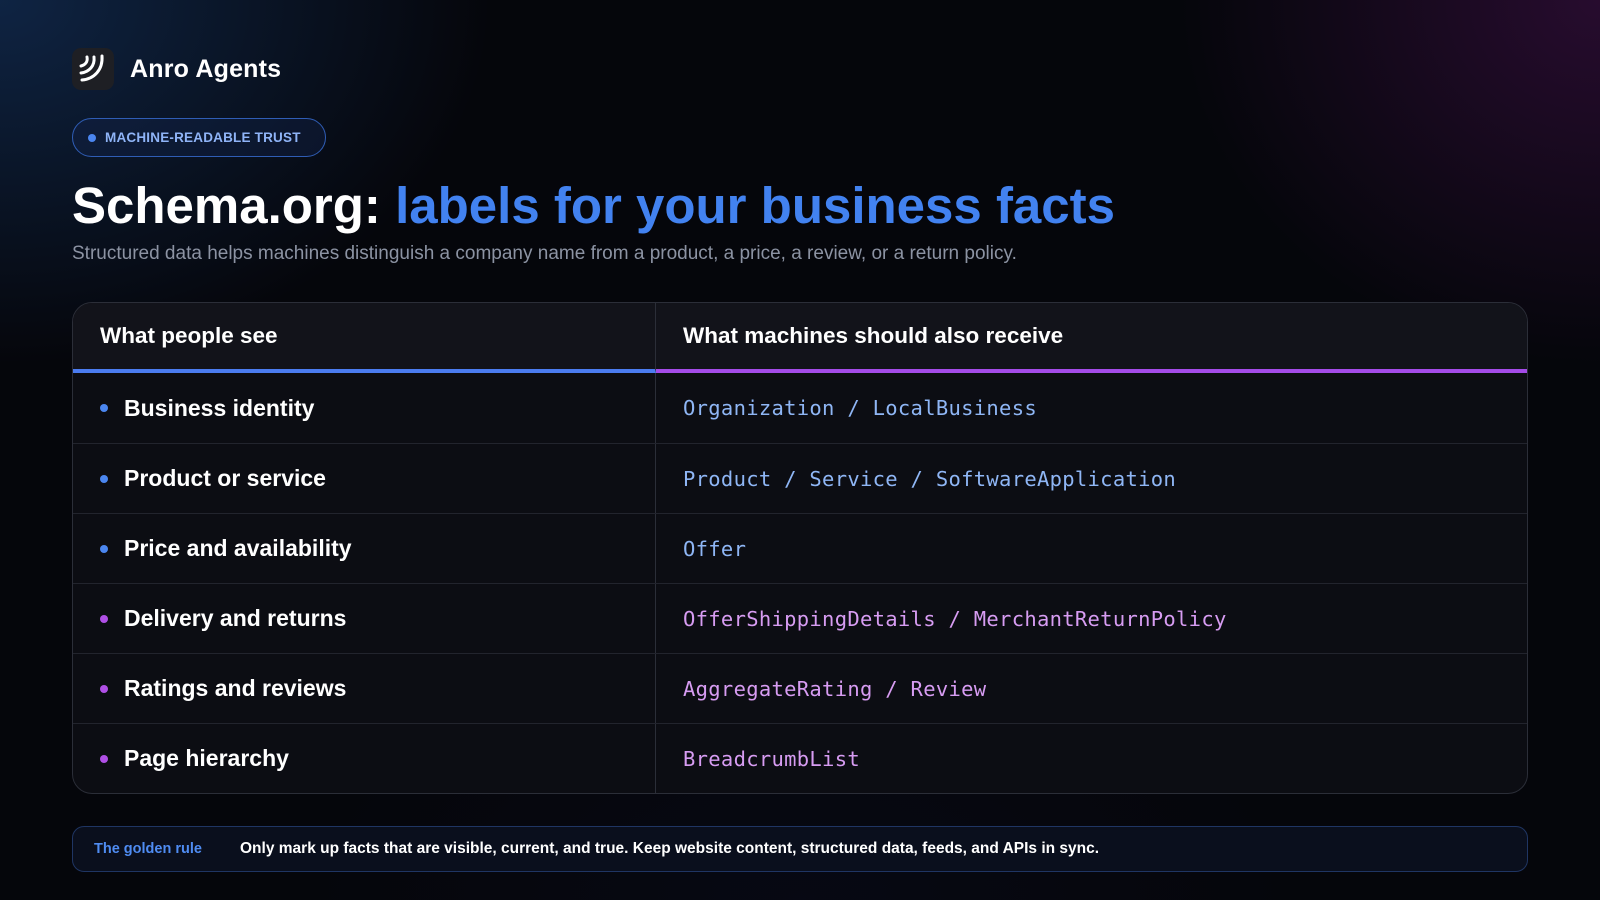 Image resolution: width=1600 pixels, height=900 pixels. Describe the element at coordinates (930, 478) in the screenshot. I see `schema-type-code: Product / Service / SoftwareApplication` at that location.